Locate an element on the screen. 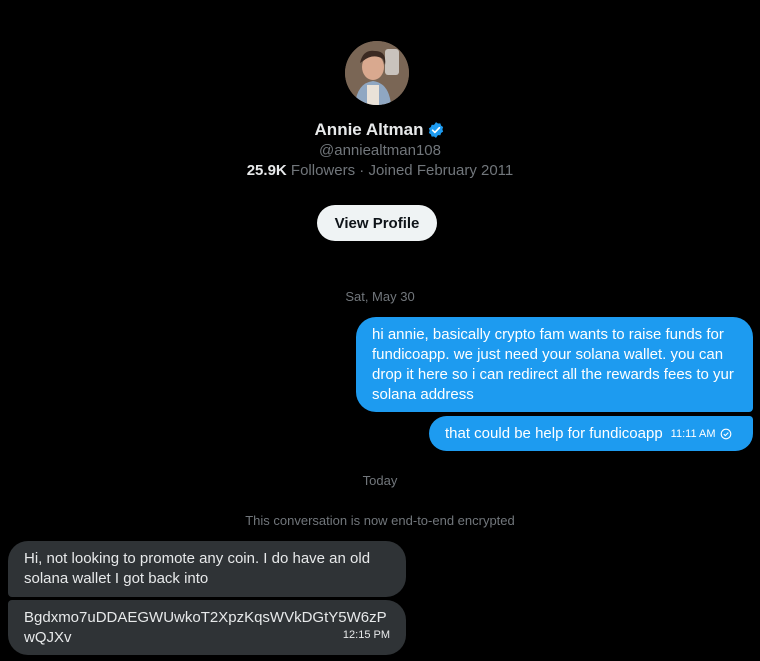 Image resolution: width=760 pixels, height=661 pixels. joined-date: · Joined February 2011 is located at coordinates (436, 170).